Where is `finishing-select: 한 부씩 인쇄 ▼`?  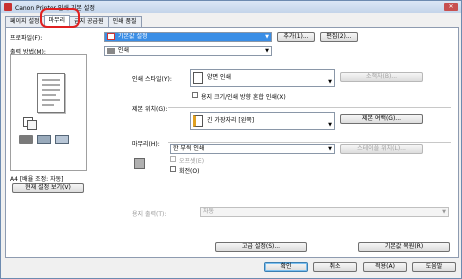
finishing-select: 한 부씩 인쇄 ▼ is located at coordinates (252, 149).